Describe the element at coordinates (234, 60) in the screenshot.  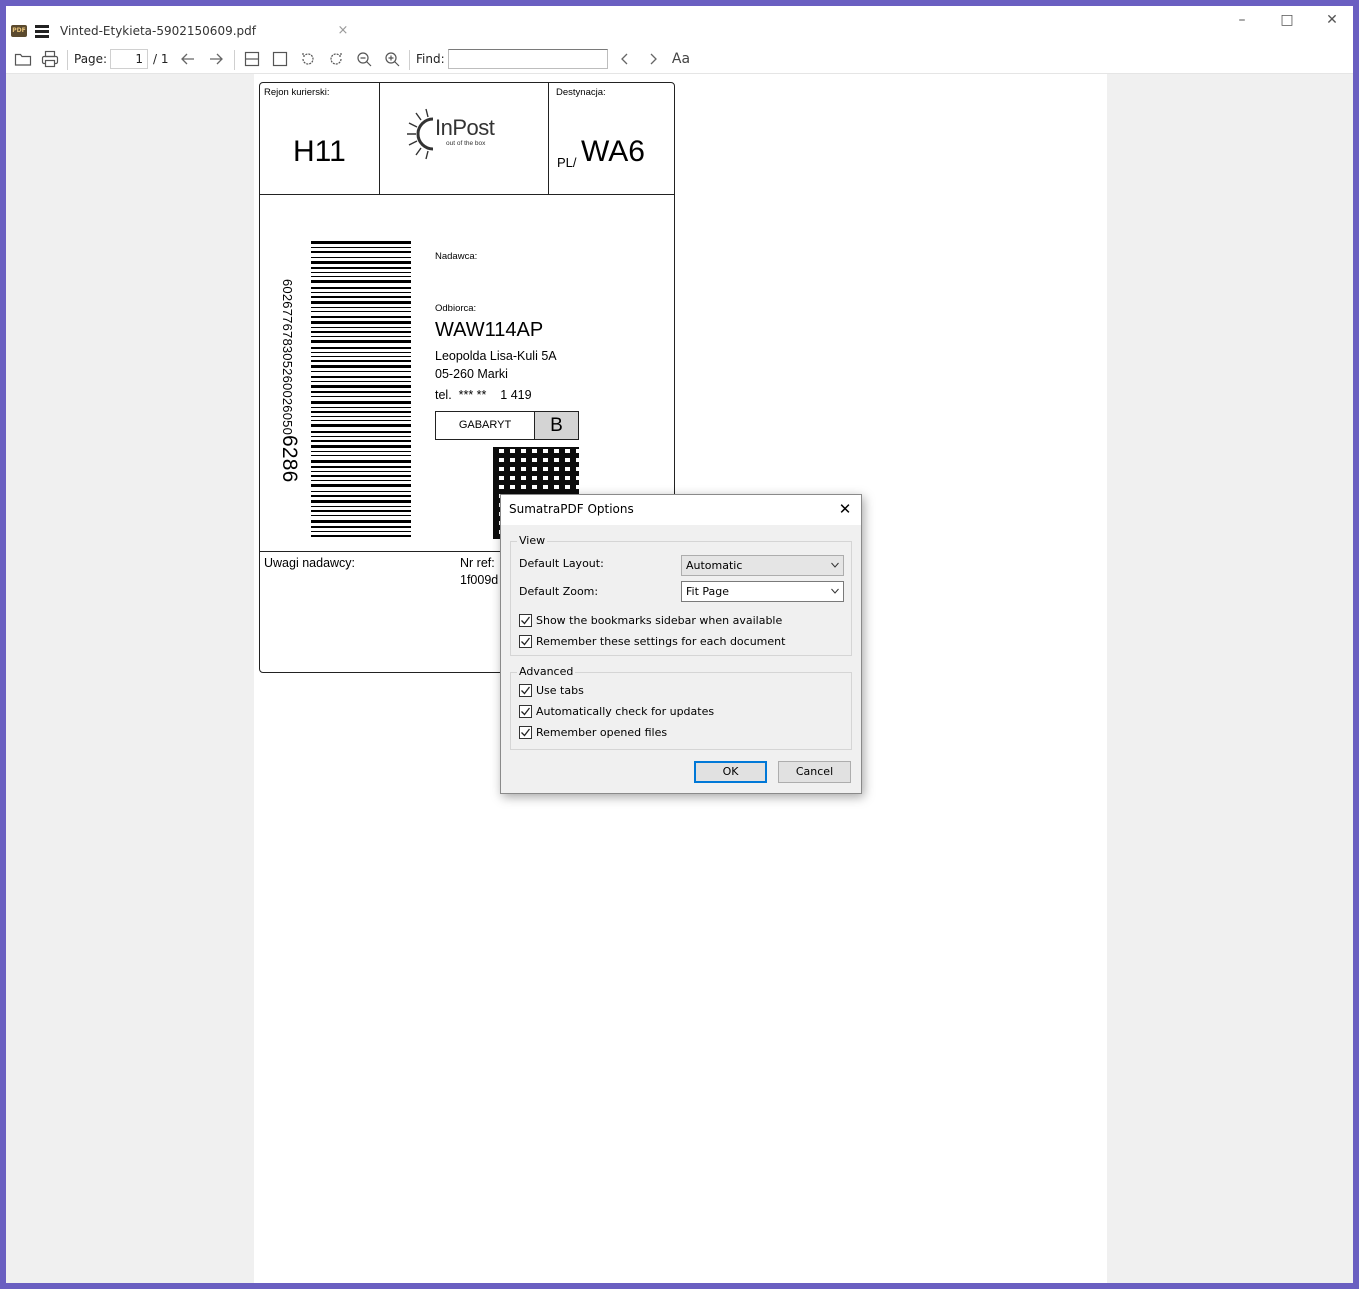
I see `toolbar-separator` at that location.